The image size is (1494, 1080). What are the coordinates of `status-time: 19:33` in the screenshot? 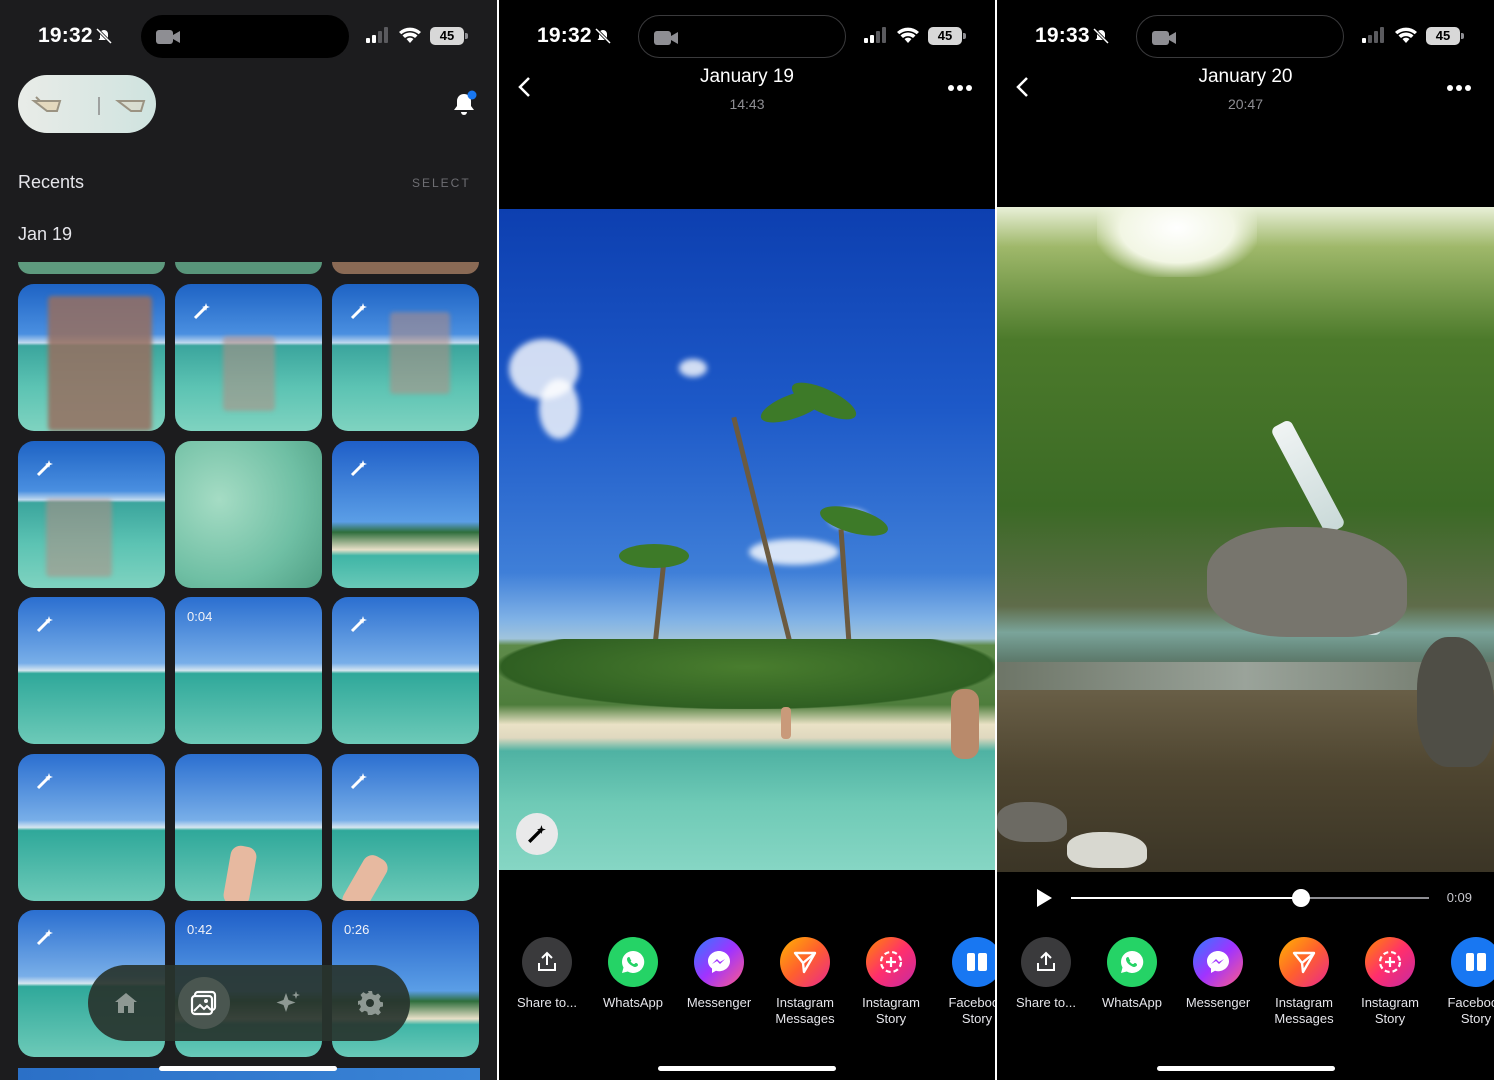 It's located at (1072, 36).